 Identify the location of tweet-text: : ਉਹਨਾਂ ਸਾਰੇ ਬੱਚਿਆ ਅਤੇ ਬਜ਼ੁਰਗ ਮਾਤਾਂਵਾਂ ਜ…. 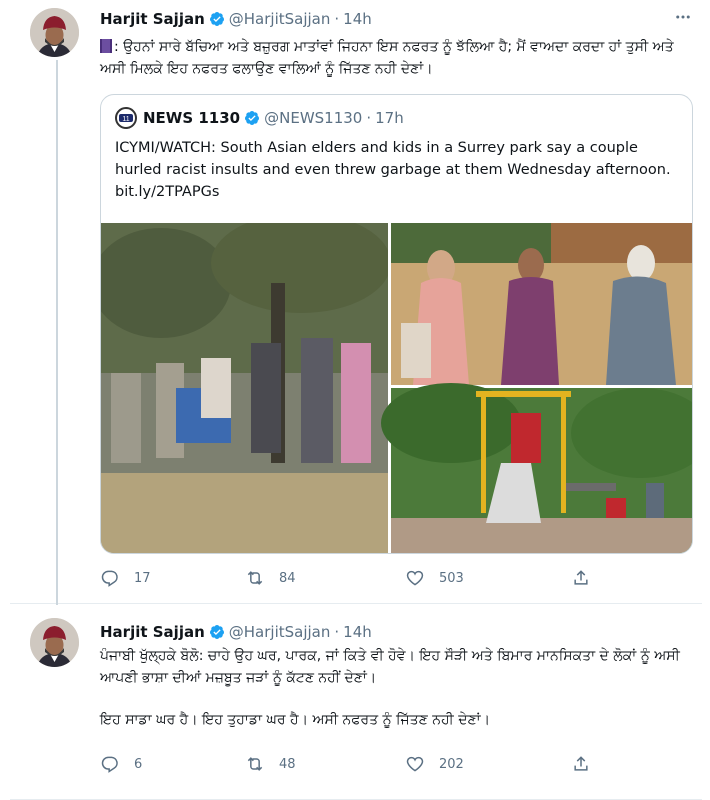
(387, 58).